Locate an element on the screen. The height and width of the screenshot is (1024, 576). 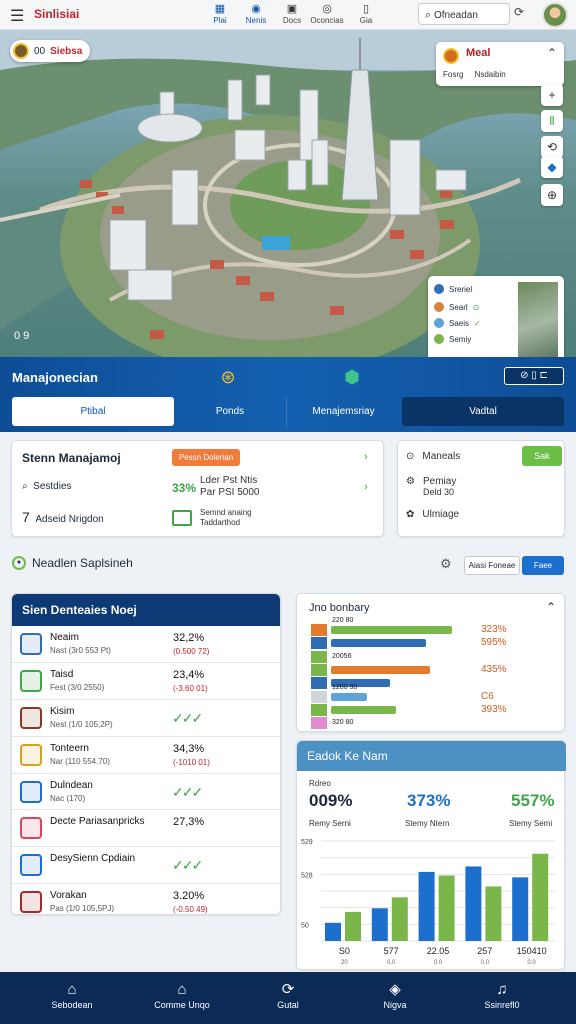
cube-icon: ⬢ is located at coordinates (352, 379).